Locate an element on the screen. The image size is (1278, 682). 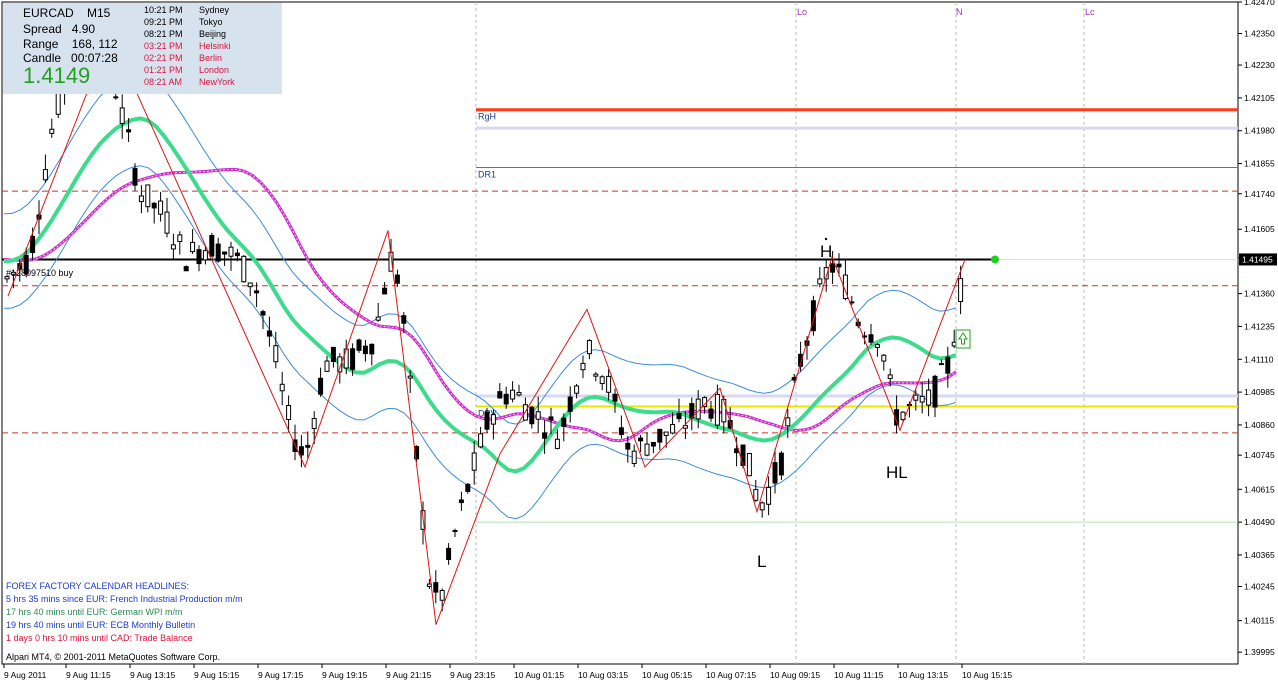
clock-time: 10:21 PM is located at coordinates (163, 10).